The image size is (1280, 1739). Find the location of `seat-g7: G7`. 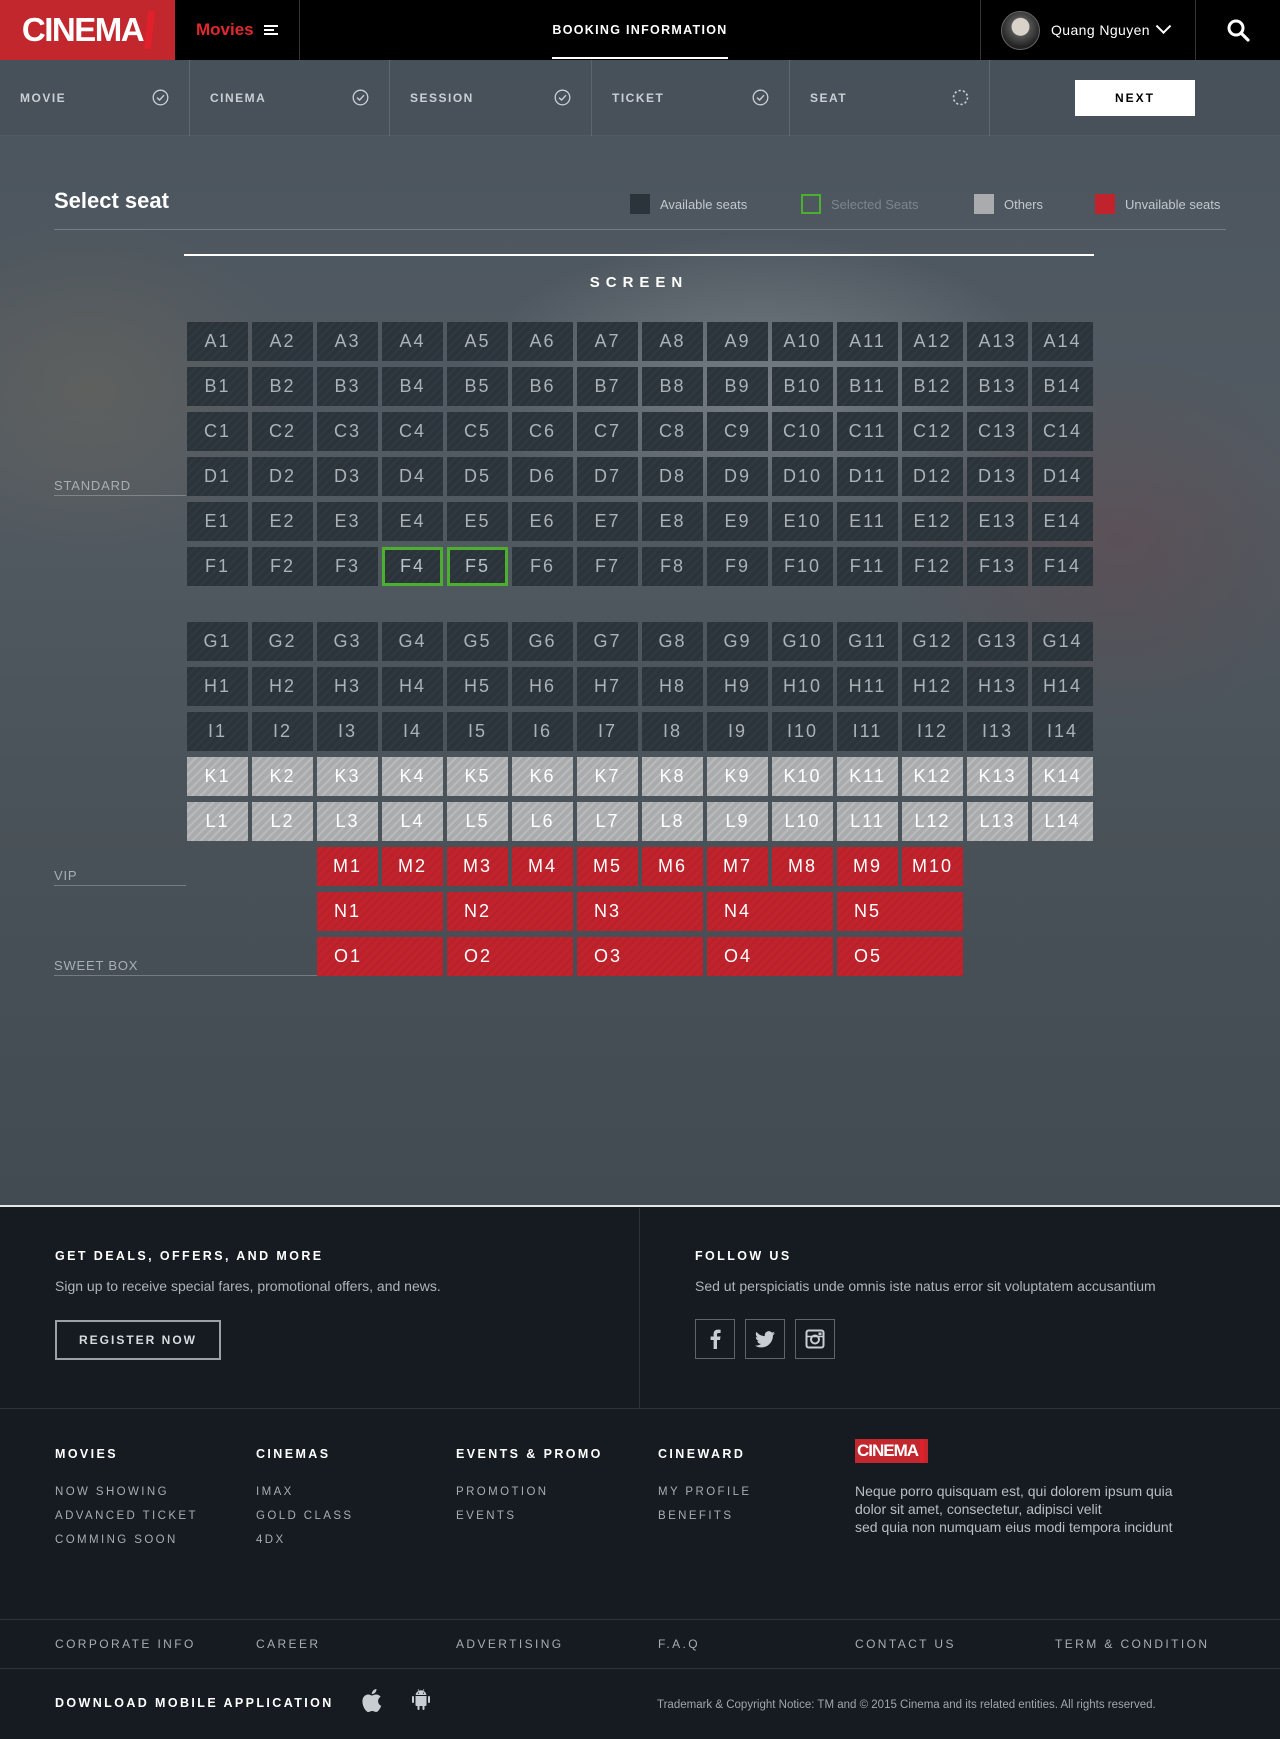

seat-g7: G7 is located at coordinates (607, 641).